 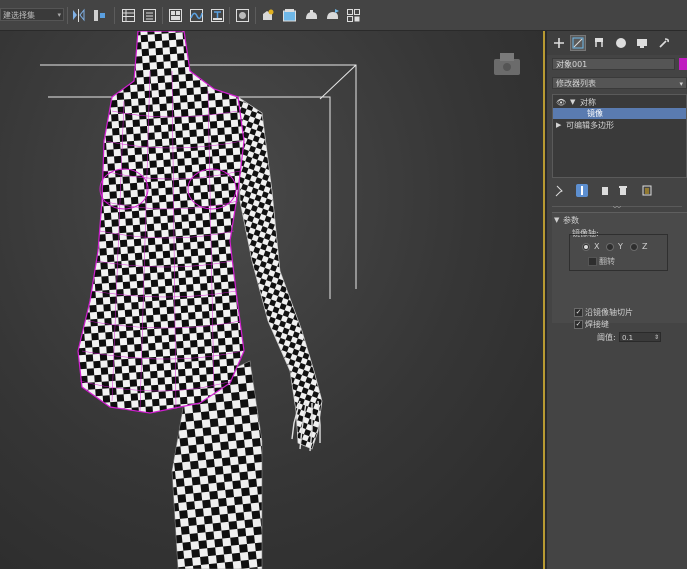 I want to click on display-icon, so click(x=642, y=43).